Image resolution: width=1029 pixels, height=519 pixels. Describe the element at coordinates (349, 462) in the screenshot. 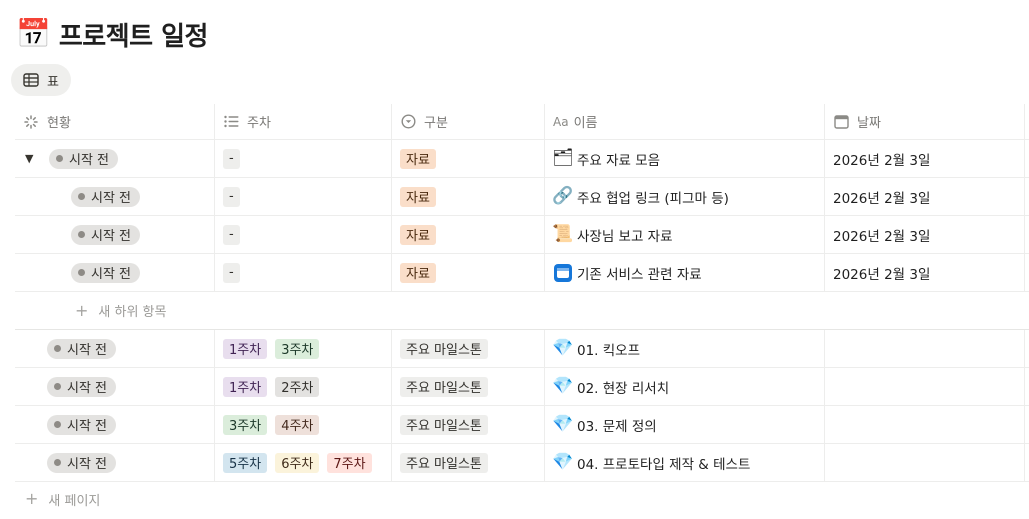

I see `week-tag: 7주차` at that location.